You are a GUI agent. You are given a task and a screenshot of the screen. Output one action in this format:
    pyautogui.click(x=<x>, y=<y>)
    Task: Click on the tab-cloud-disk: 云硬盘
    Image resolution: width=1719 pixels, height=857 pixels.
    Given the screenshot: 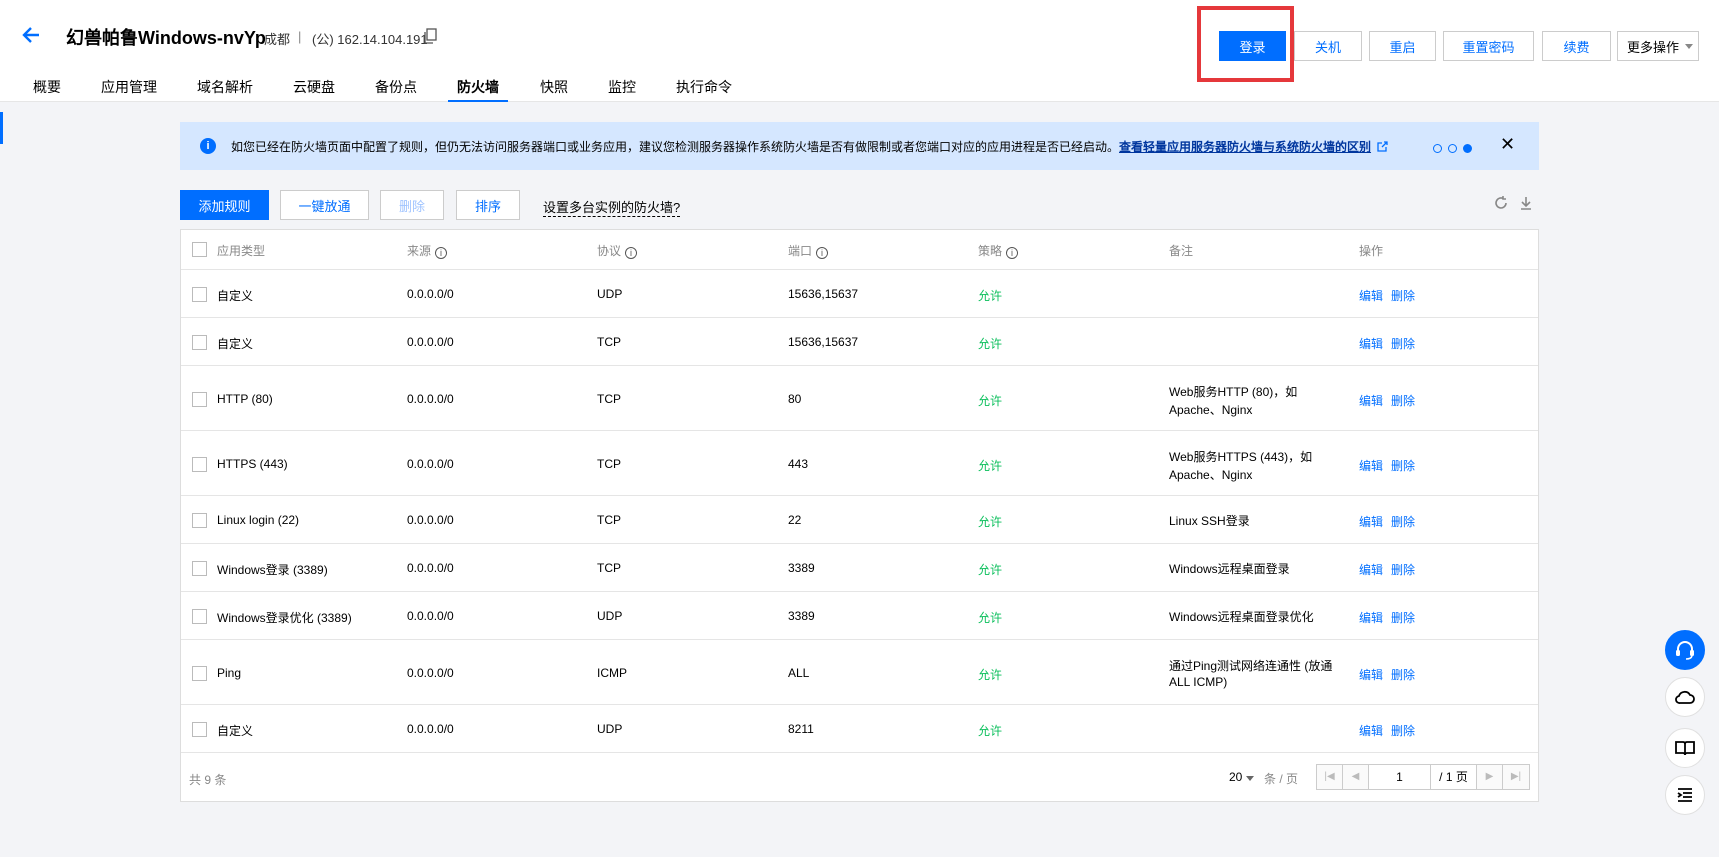 What is the action you would take?
    pyautogui.click(x=314, y=88)
    